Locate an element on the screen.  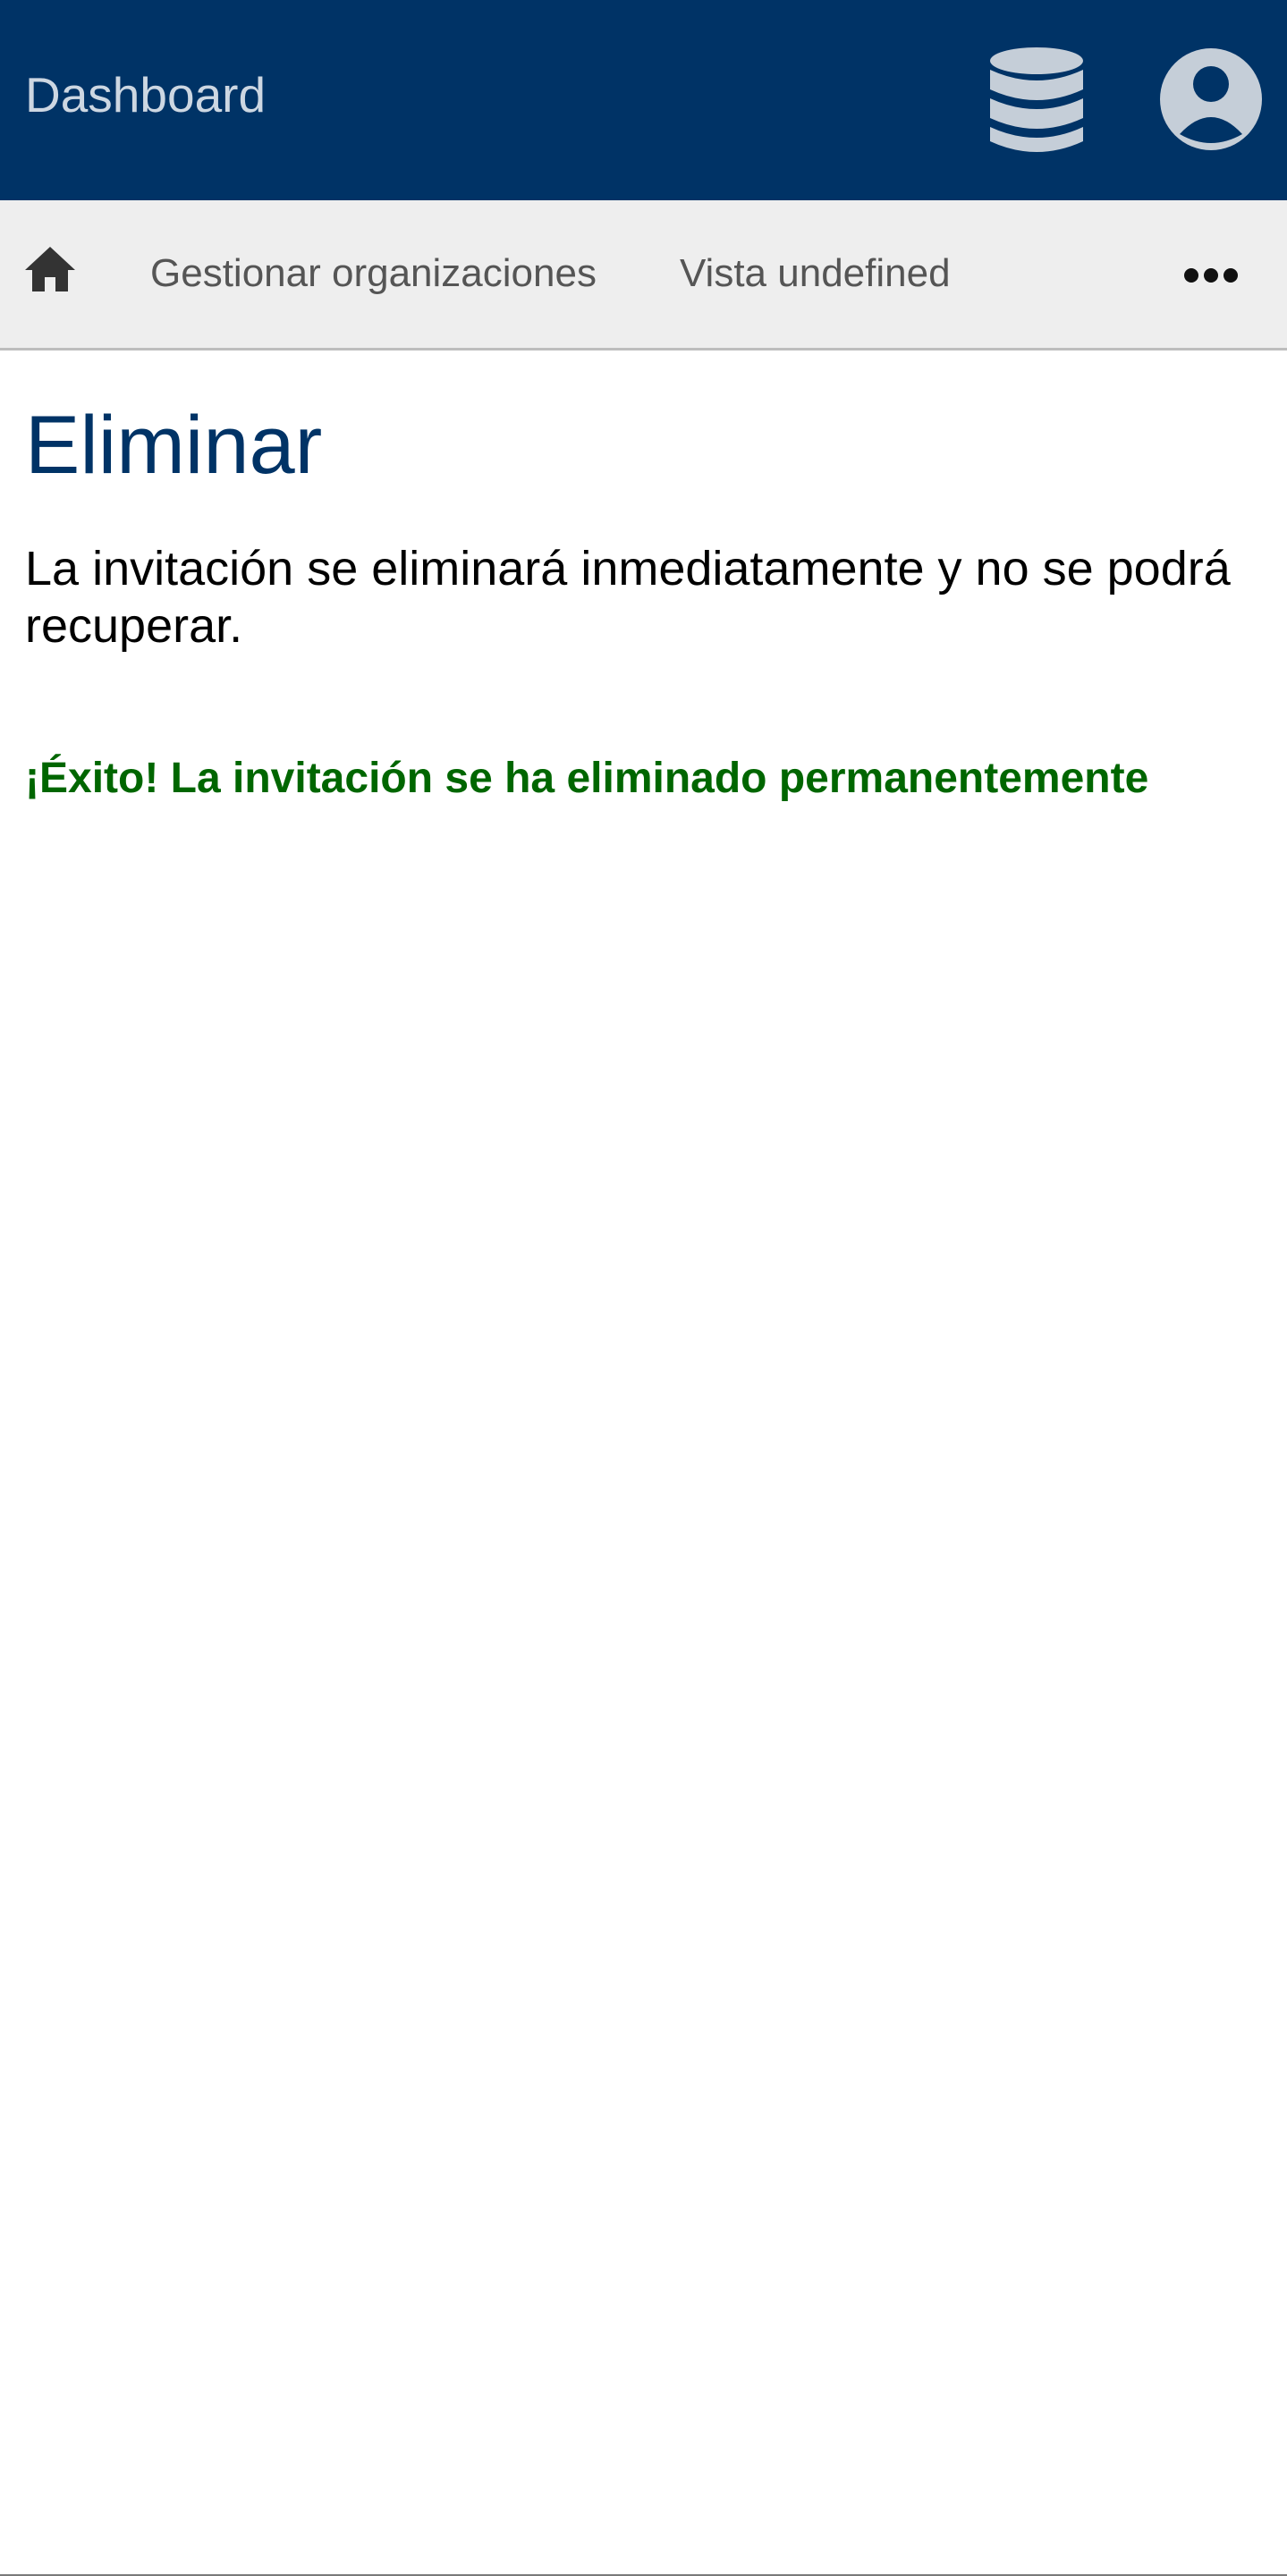
database-icon is located at coordinates (1036, 99).